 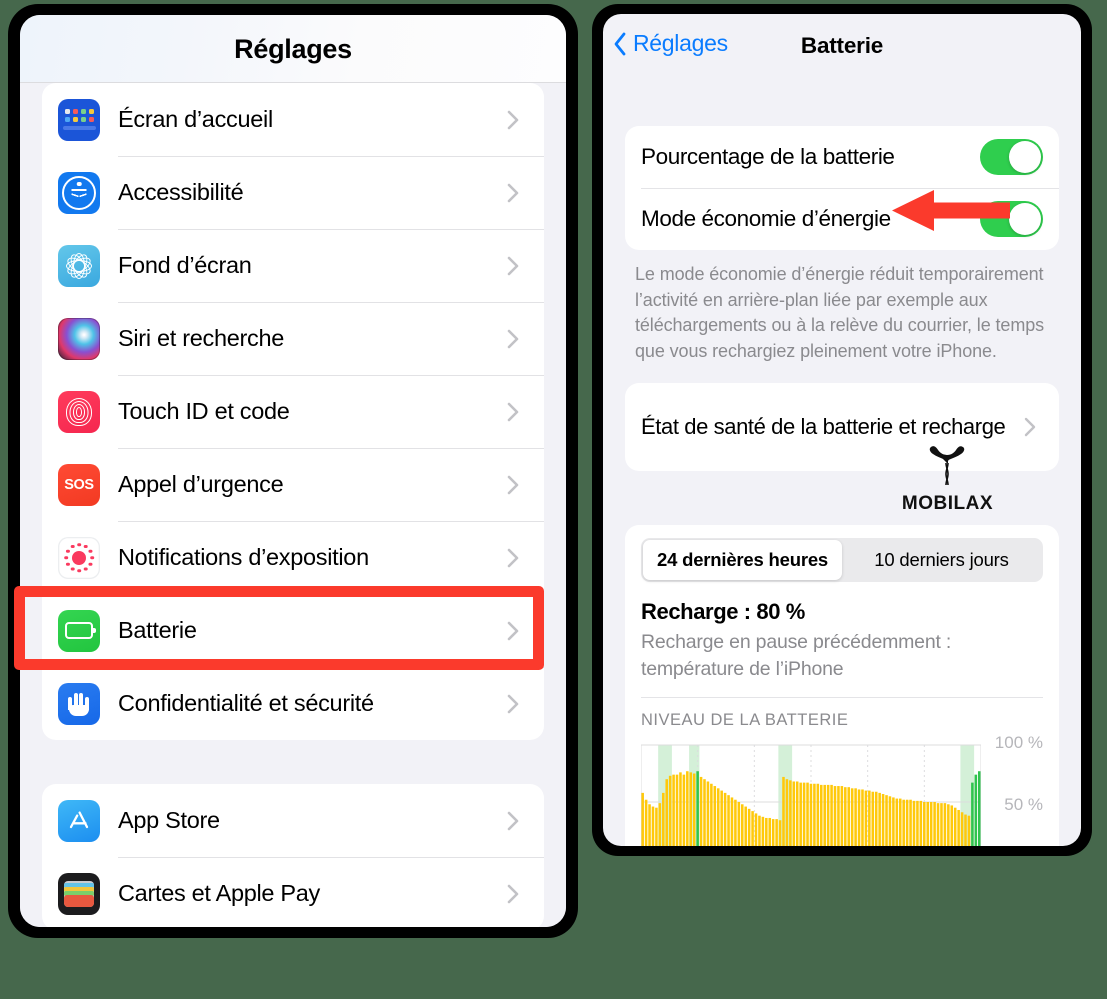 I want to click on wallpaper-icon, so click(x=79, y=265).